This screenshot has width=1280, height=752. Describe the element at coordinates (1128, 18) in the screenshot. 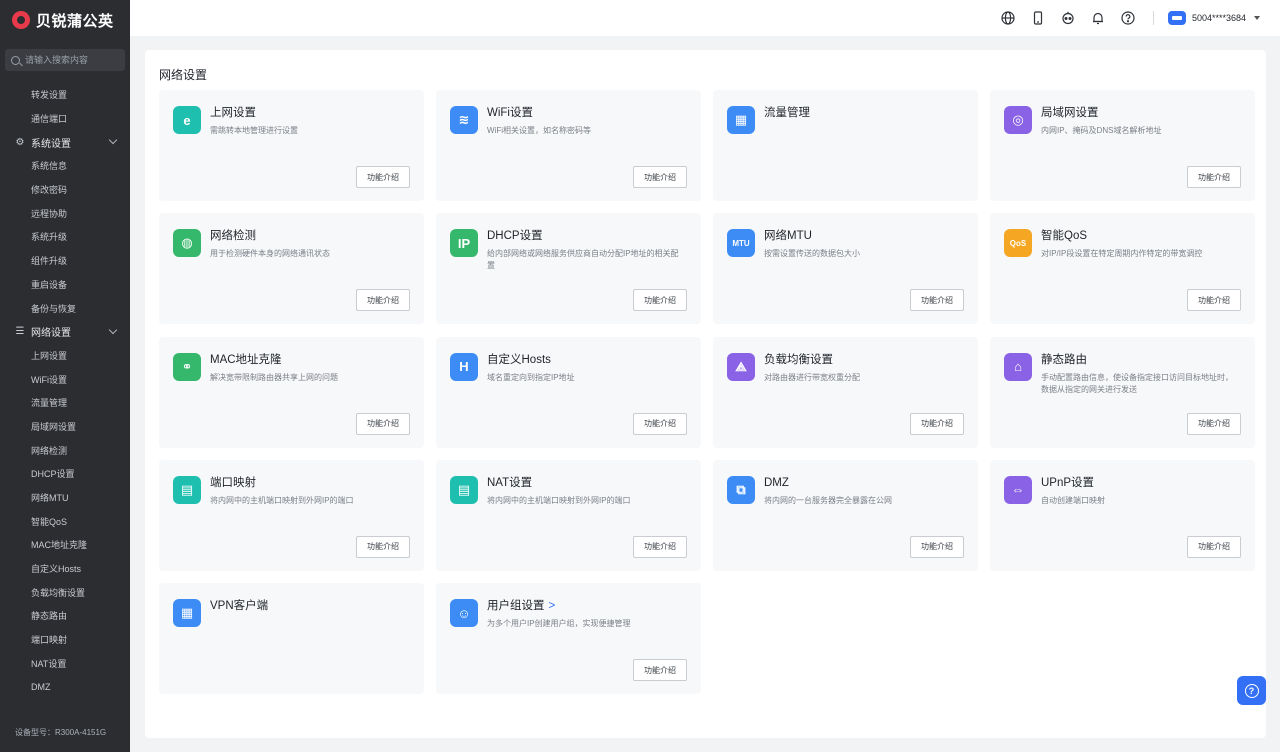

I see `help-icon` at that location.